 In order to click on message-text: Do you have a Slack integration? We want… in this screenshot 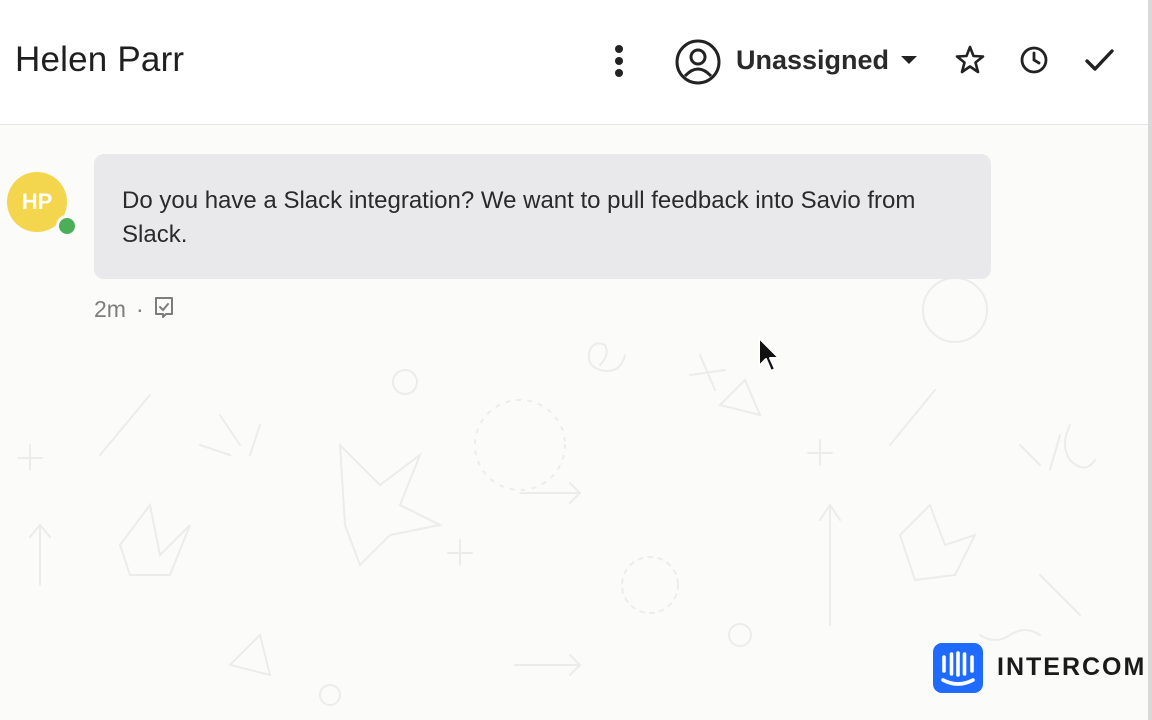, I will do `click(519, 217)`.